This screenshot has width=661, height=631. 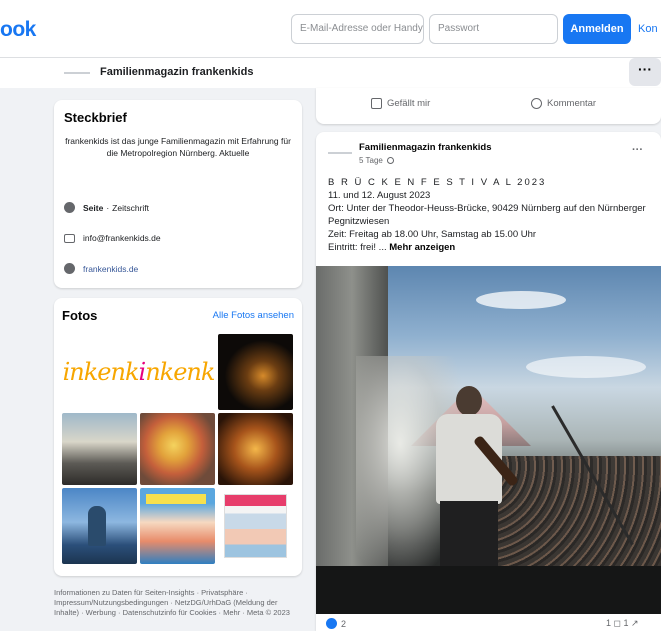 What do you see at coordinates (331, 623) in the screenshot?
I see `like-reaction-icon` at bounding box center [331, 623].